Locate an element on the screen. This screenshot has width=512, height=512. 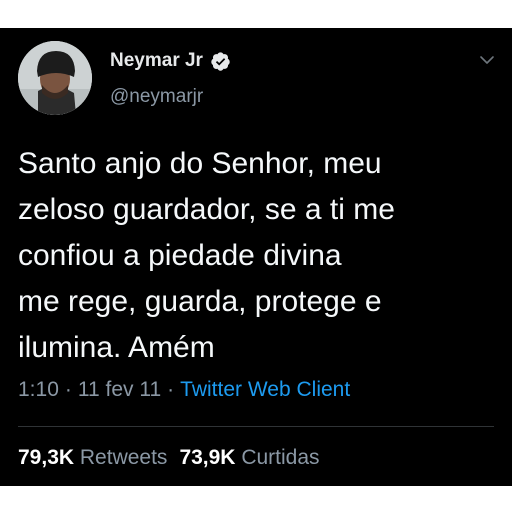
avatar-image is located at coordinates (55, 78).